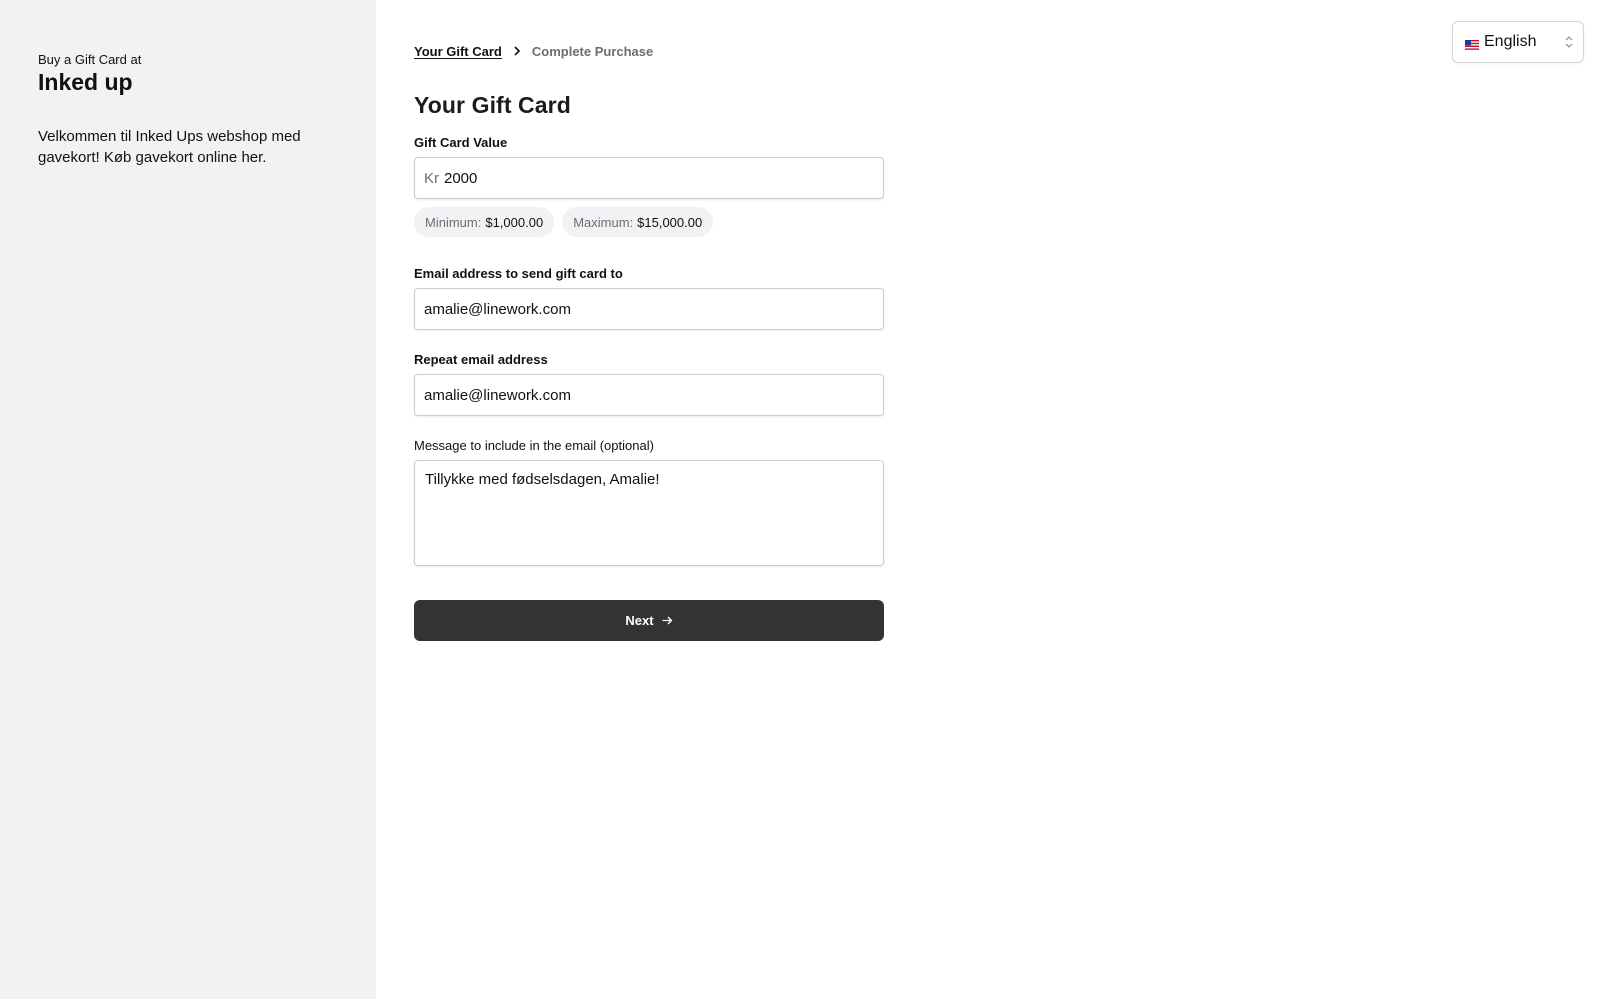 The height and width of the screenshot is (999, 1600). What do you see at coordinates (639, 620) in the screenshot?
I see `next-label: Next` at bounding box center [639, 620].